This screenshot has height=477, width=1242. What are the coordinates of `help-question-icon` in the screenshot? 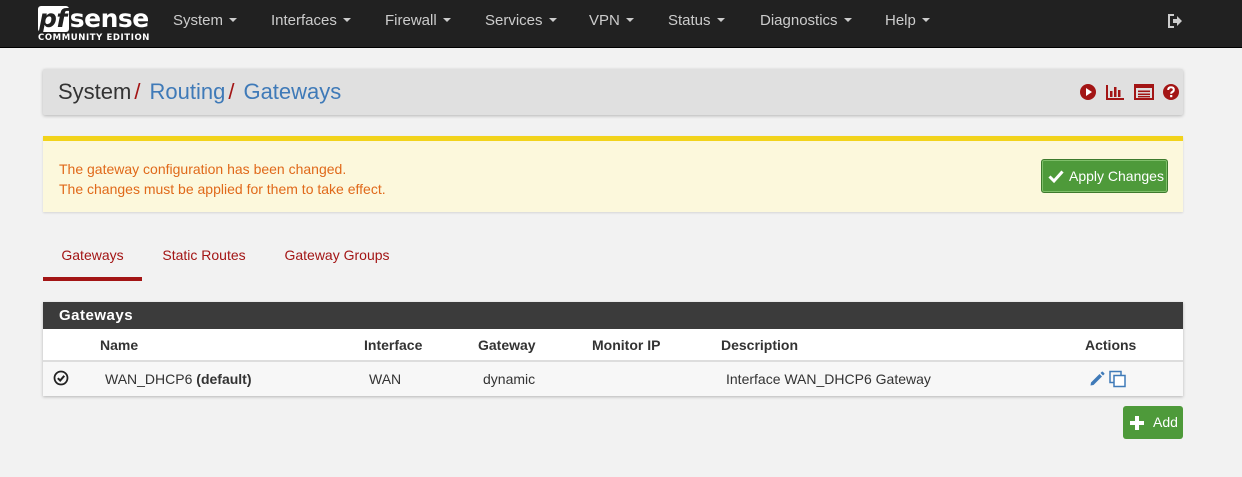 It's located at (1171, 92).